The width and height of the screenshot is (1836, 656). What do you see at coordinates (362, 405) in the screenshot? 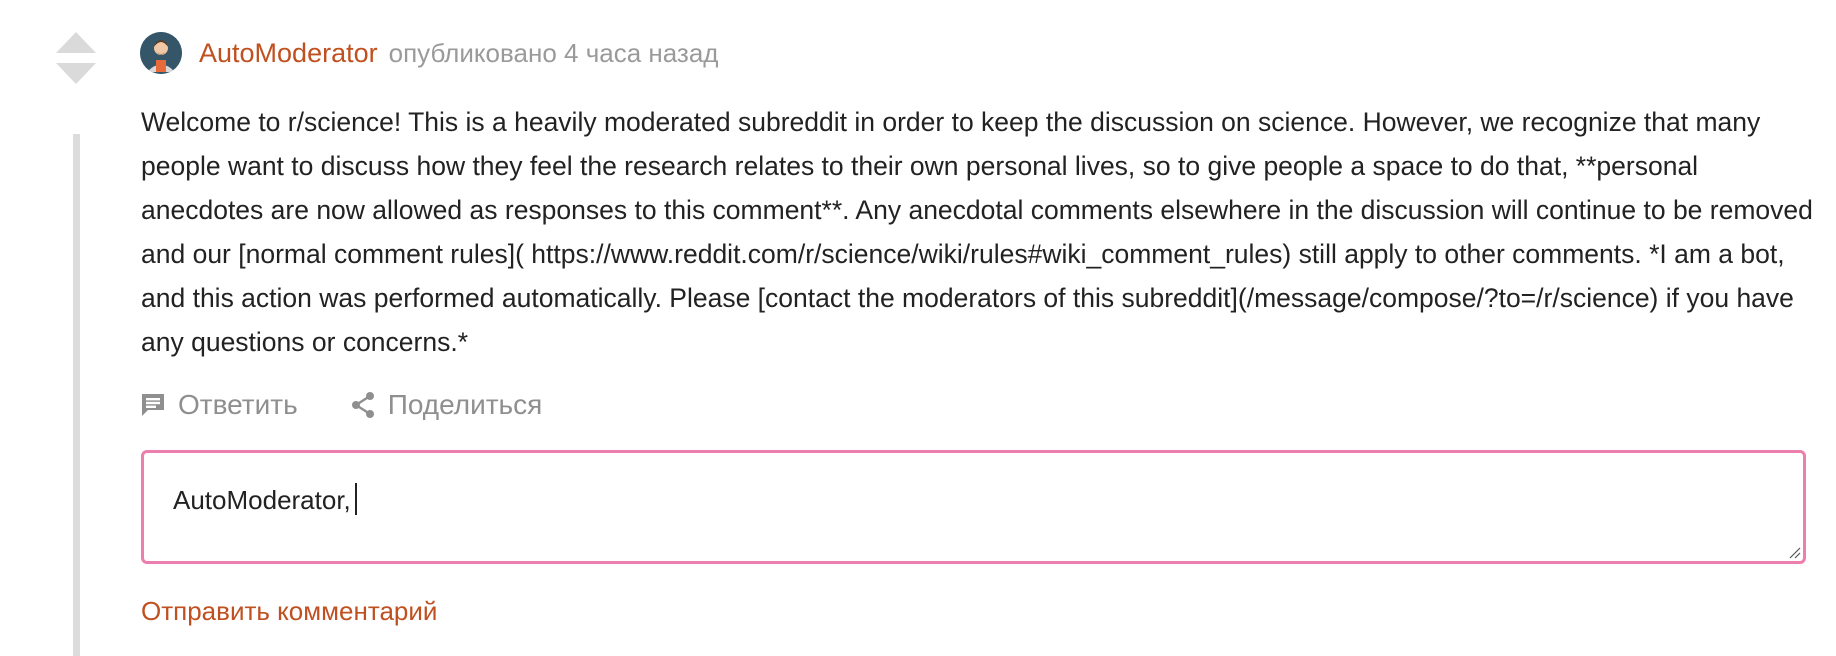
I see `share-icon` at bounding box center [362, 405].